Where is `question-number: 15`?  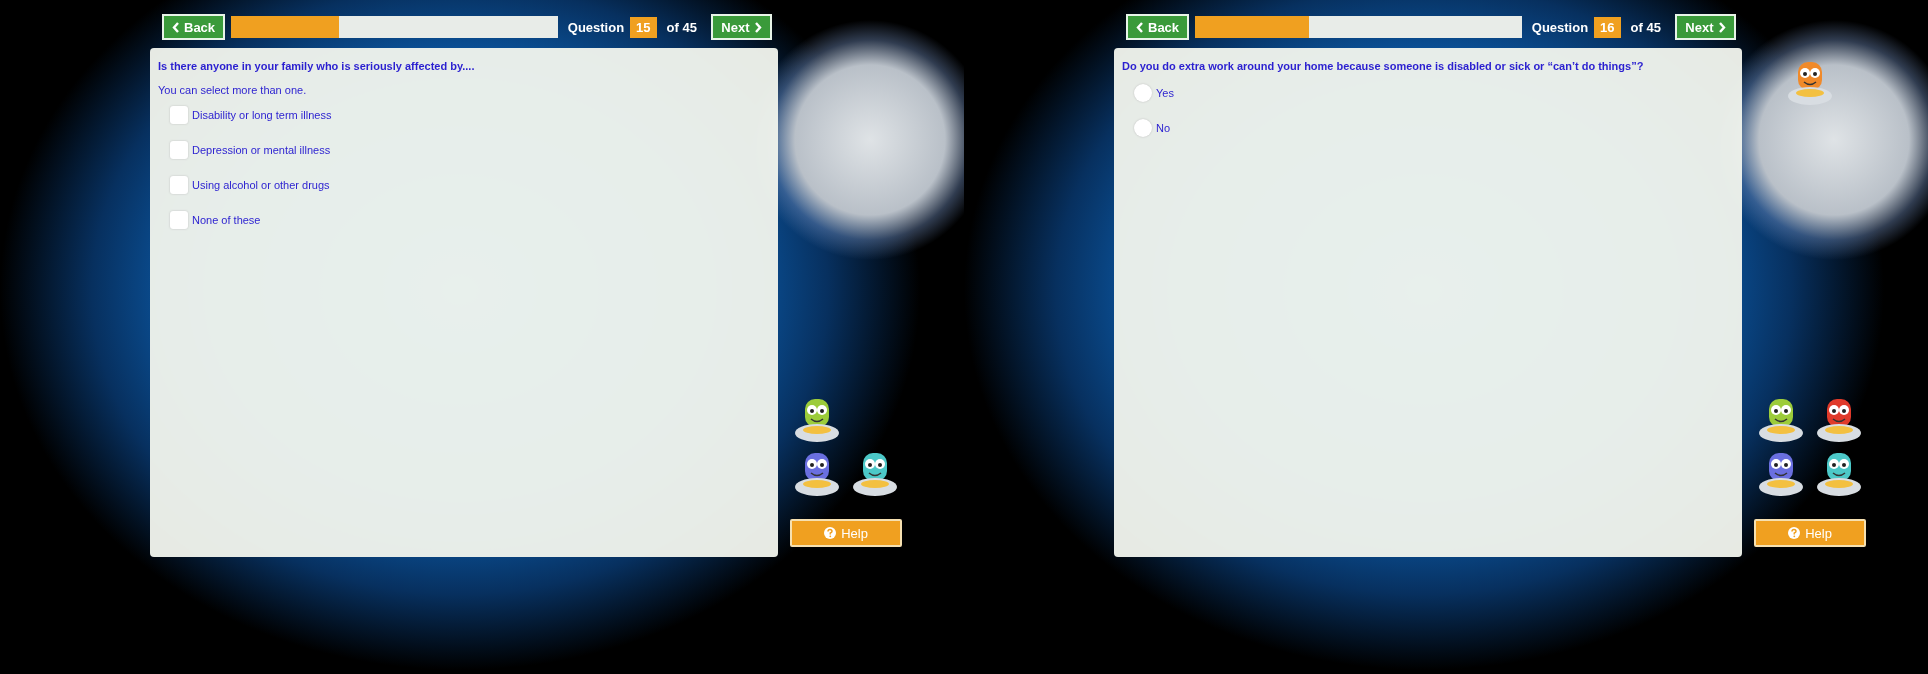
question-number: 15 is located at coordinates (643, 27).